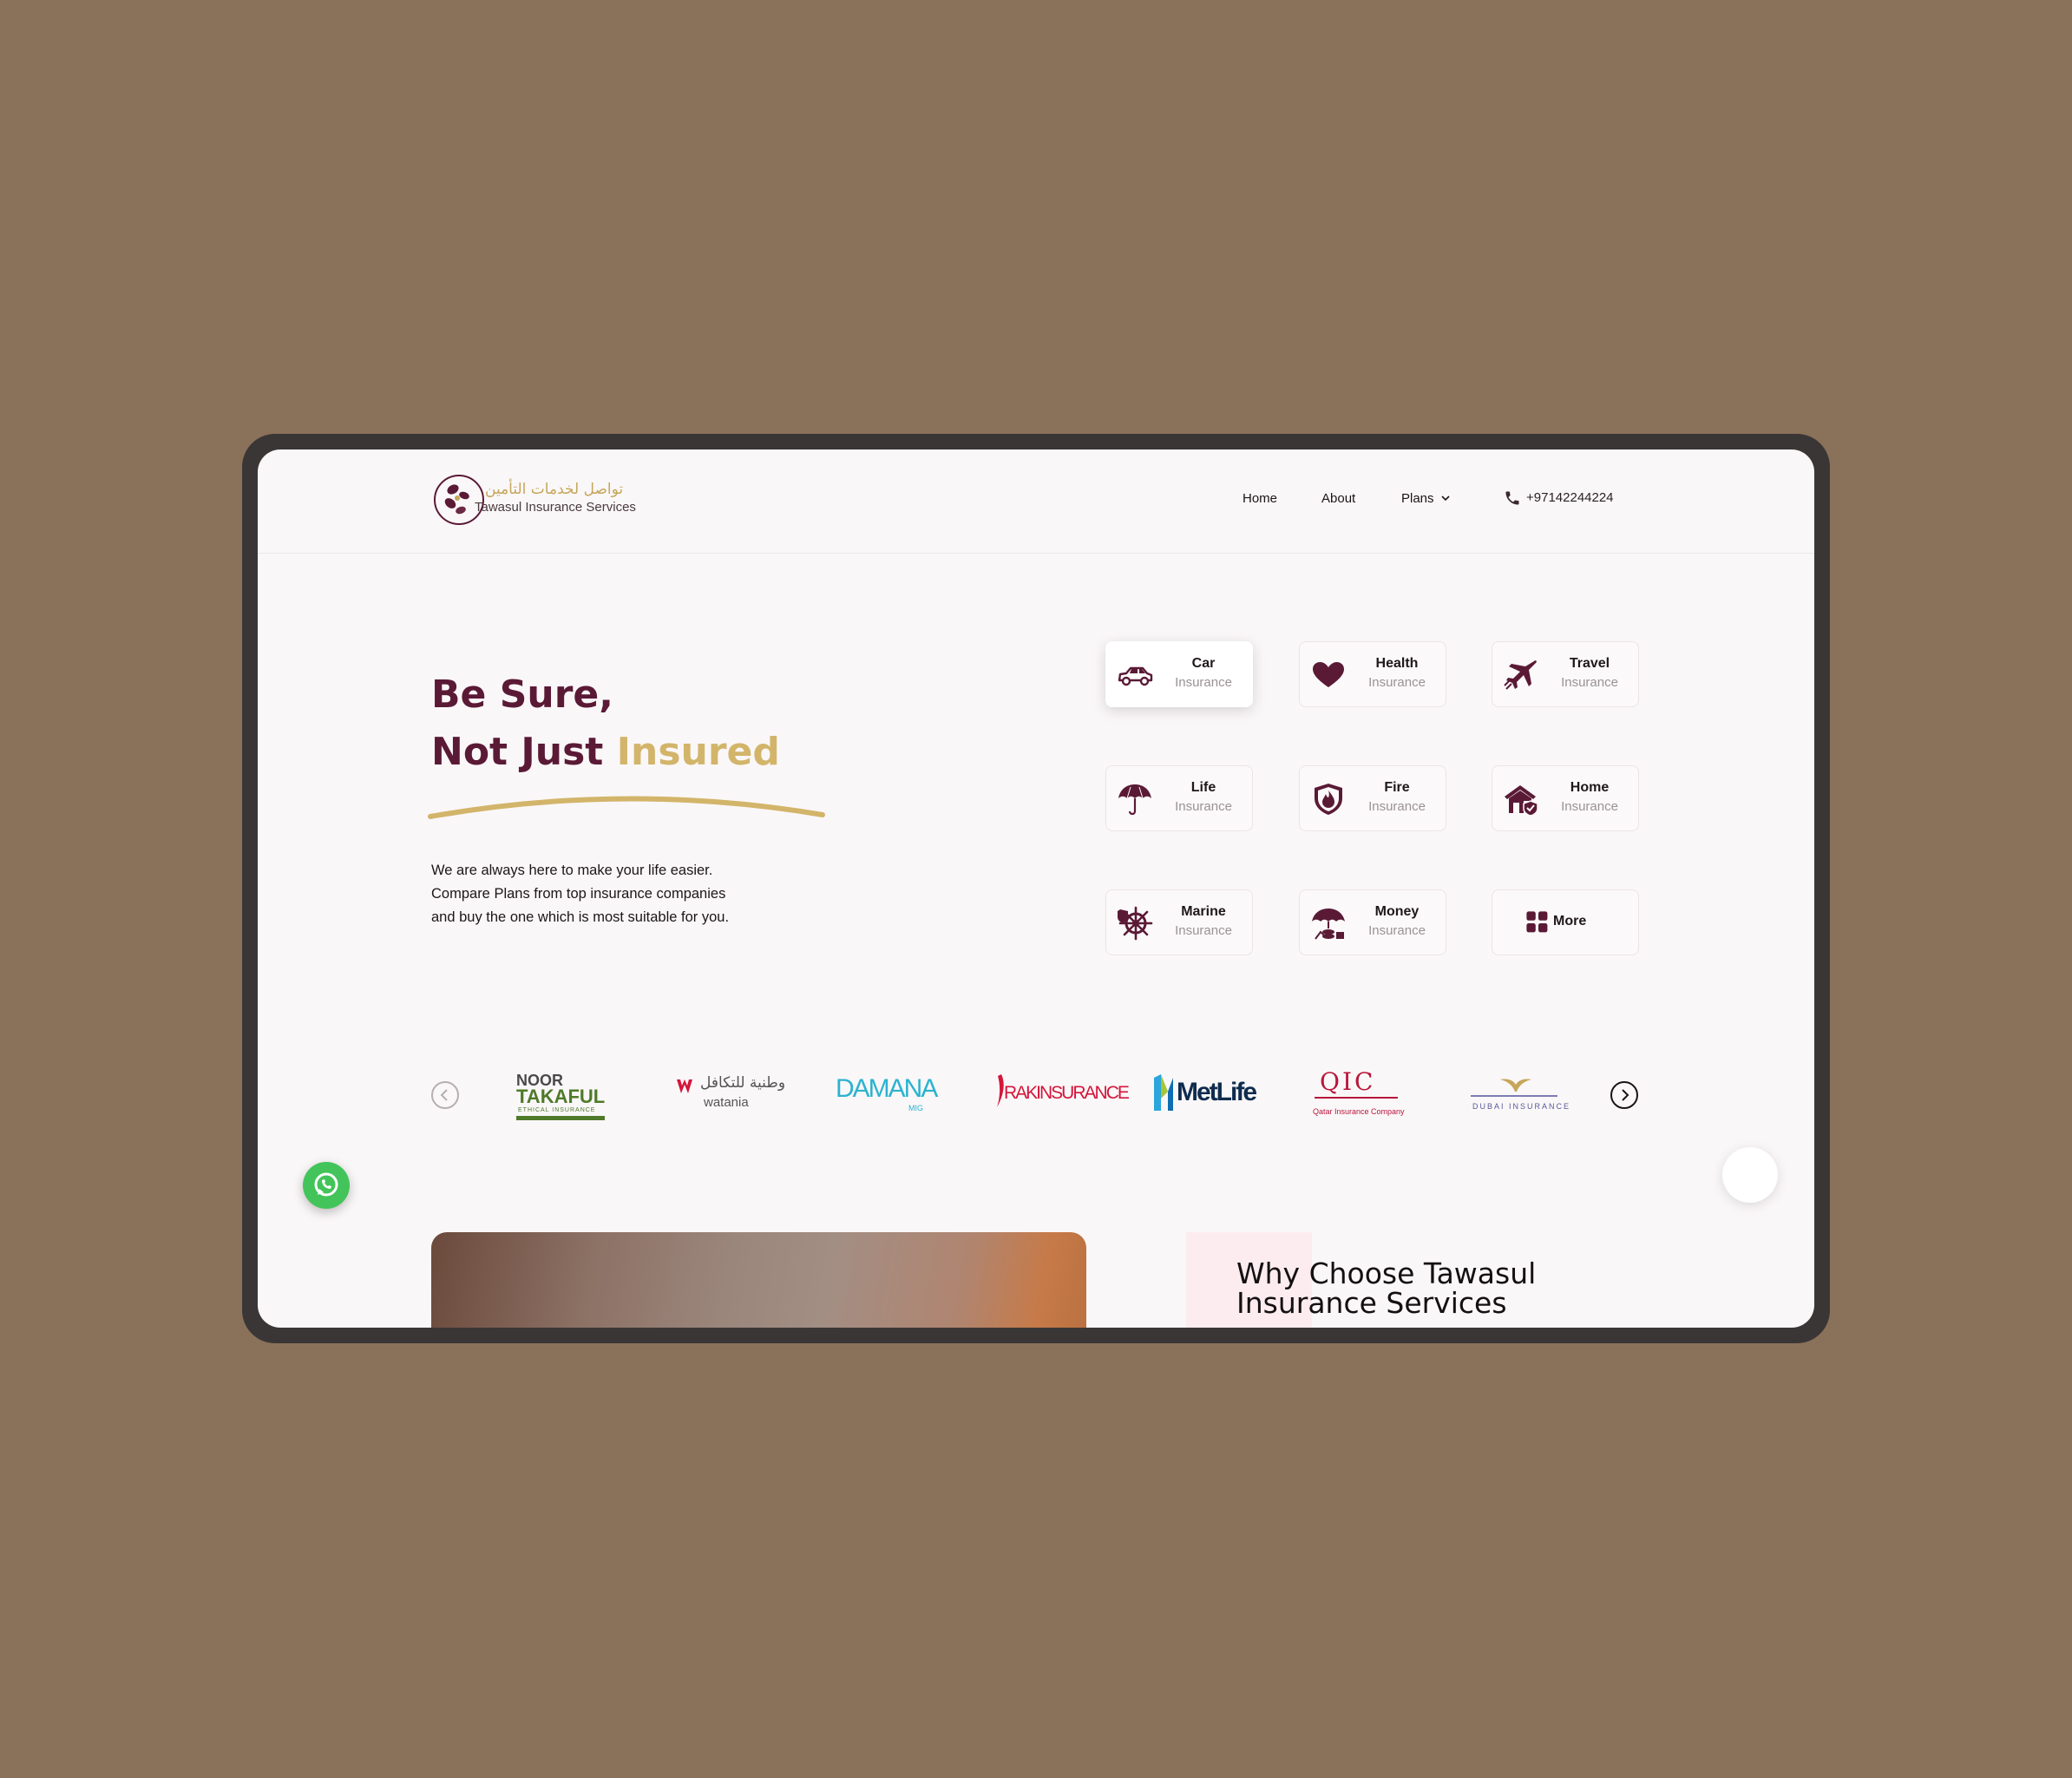  I want to click on chevron-right-icon, so click(1625, 1095).